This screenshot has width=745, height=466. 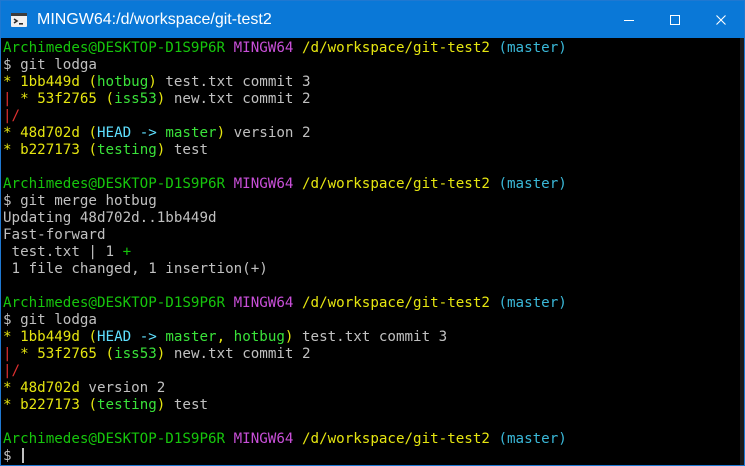 What do you see at coordinates (191, 133) in the screenshot?
I see `terminal-text: master` at bounding box center [191, 133].